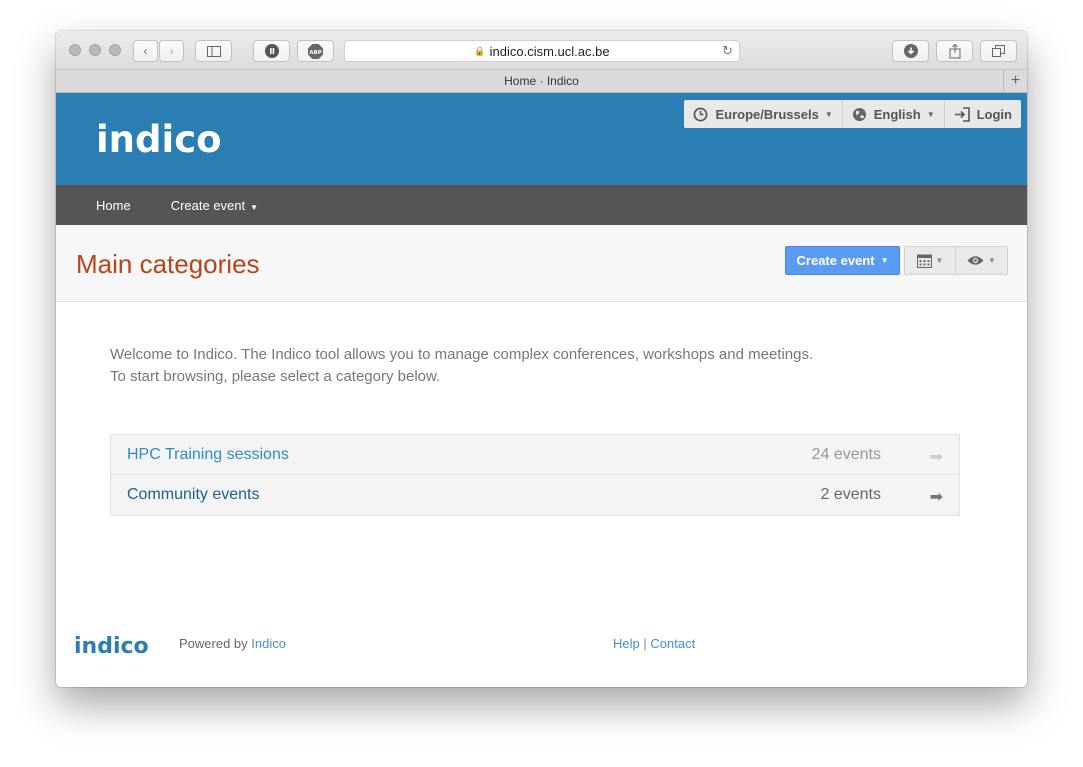 The width and height of the screenshot is (1083, 767). What do you see at coordinates (480, 50) in the screenshot?
I see `lock-icon: 🔒` at bounding box center [480, 50].